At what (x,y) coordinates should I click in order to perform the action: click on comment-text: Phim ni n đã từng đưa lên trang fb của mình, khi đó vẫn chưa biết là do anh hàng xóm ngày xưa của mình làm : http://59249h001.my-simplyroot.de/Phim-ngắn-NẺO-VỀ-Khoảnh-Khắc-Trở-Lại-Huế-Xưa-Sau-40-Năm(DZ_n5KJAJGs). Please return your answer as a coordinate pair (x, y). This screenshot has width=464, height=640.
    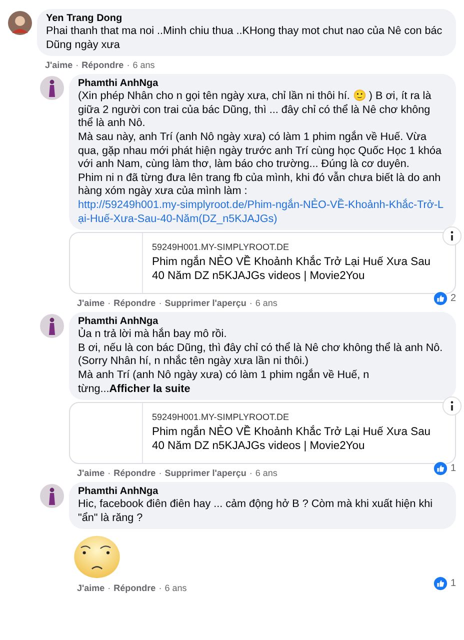
    Looking at the image, I should click on (262, 199).